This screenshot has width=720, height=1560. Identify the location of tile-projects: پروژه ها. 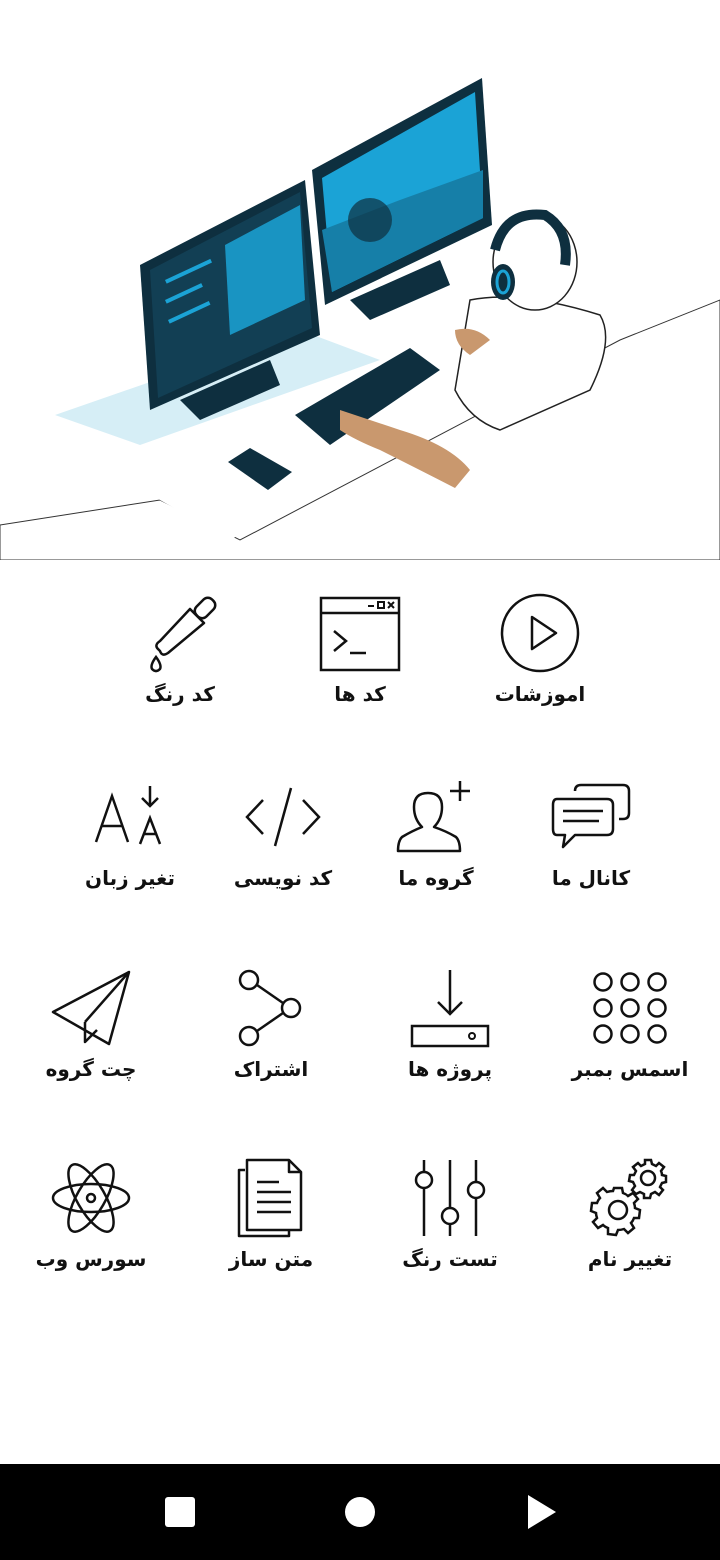
(450, 1028).